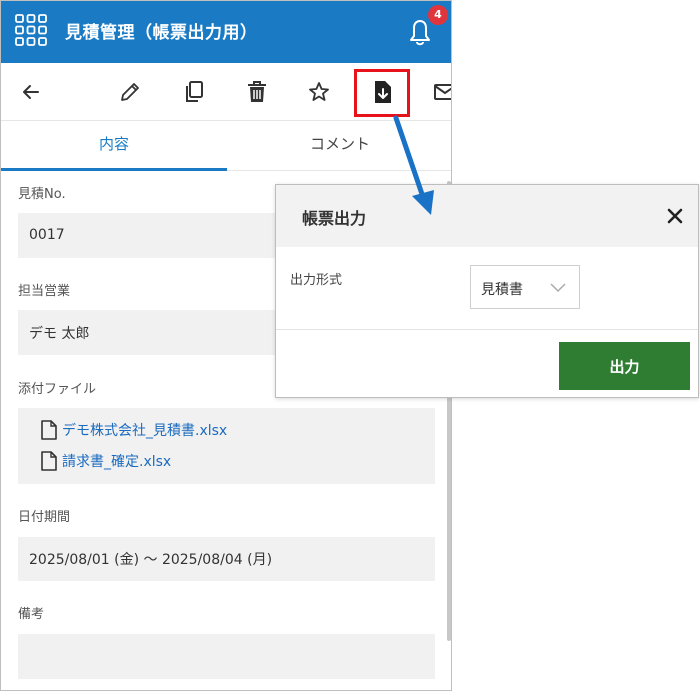 The width and height of the screenshot is (700, 691). I want to click on attachments-label: 添付ファイル, so click(57, 389).